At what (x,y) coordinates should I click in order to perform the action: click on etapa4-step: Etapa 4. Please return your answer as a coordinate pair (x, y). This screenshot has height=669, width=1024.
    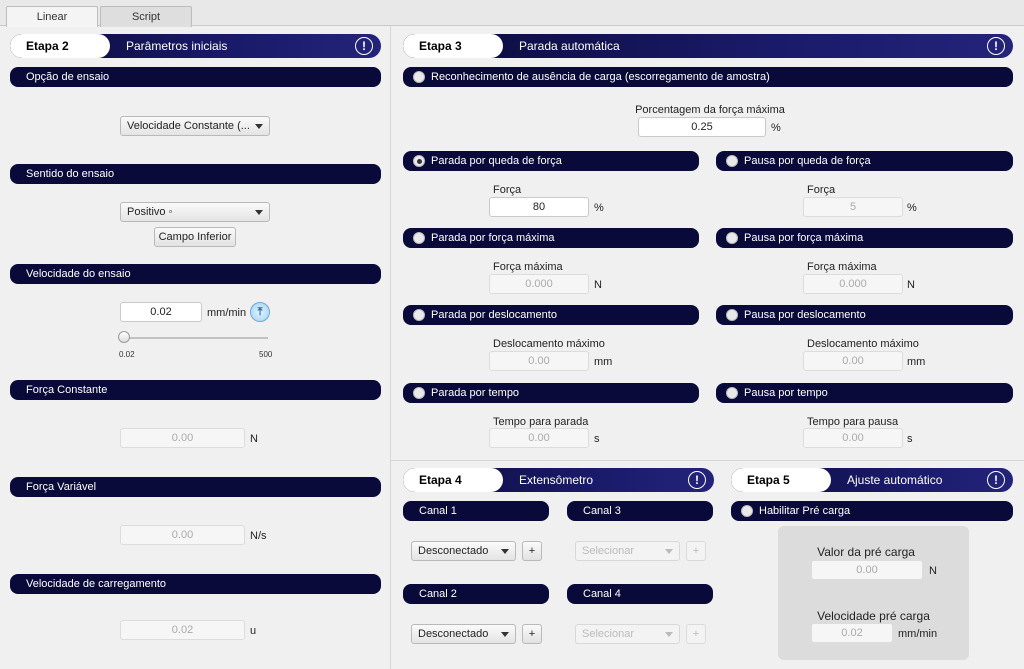
    Looking at the image, I should click on (453, 480).